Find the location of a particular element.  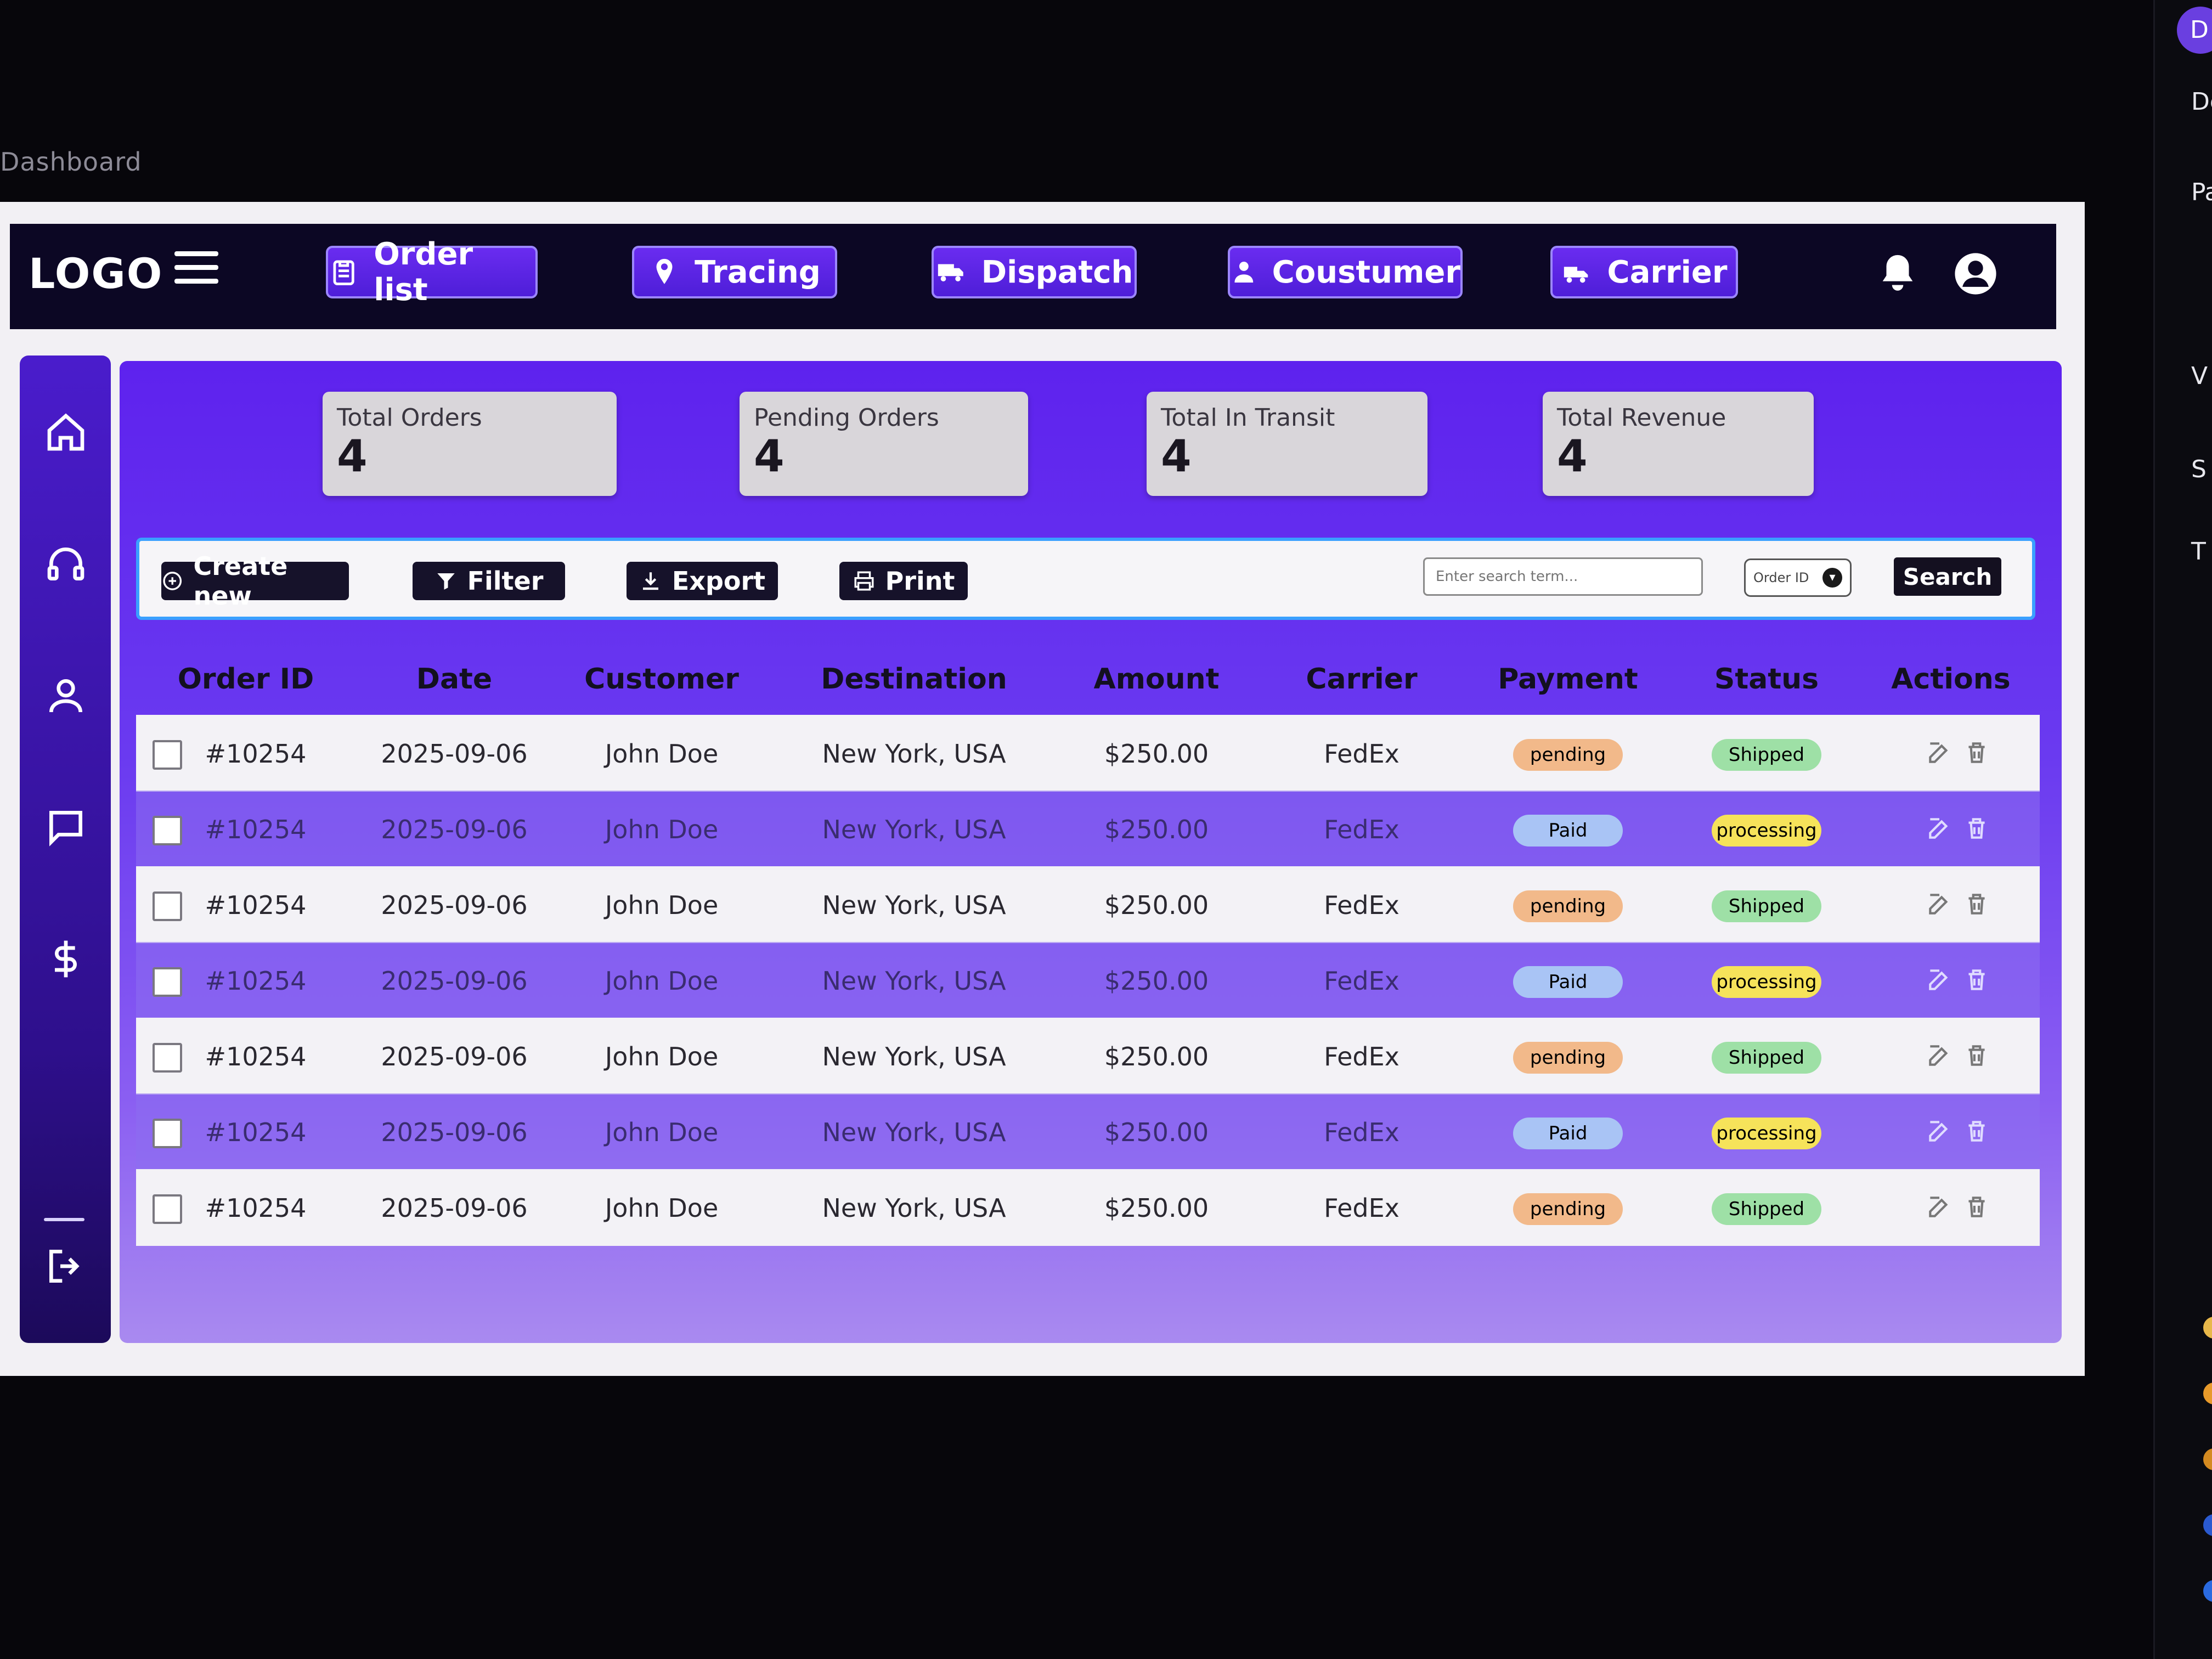

filter-icon is located at coordinates (446, 581).